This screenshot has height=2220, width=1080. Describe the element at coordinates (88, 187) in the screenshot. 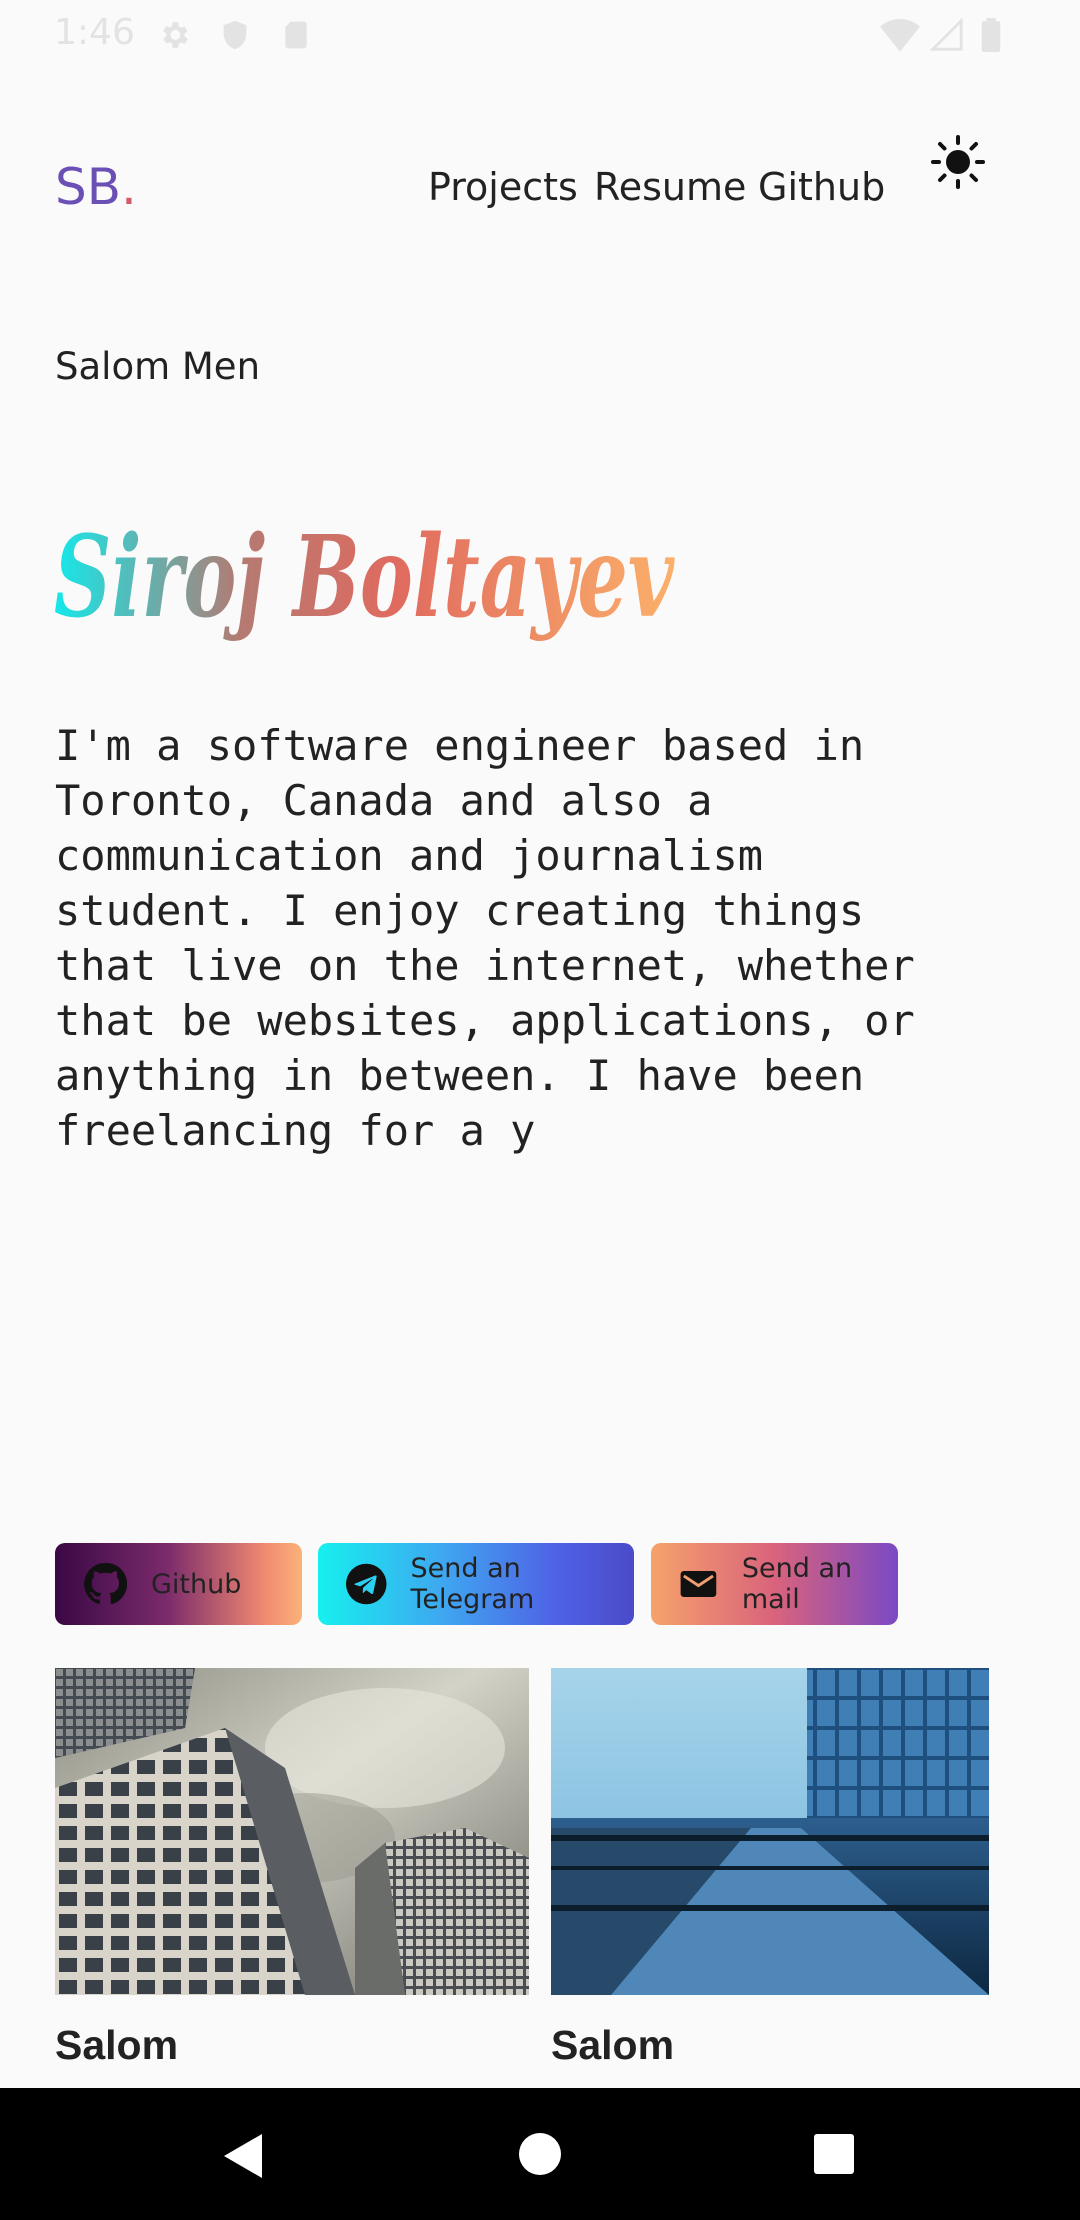

I see `logo-text: SB` at that location.